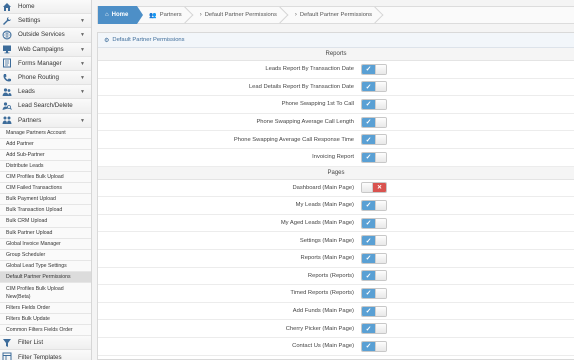 The height and width of the screenshot is (360, 574). I want to click on home-icon: ⌂, so click(107, 14).